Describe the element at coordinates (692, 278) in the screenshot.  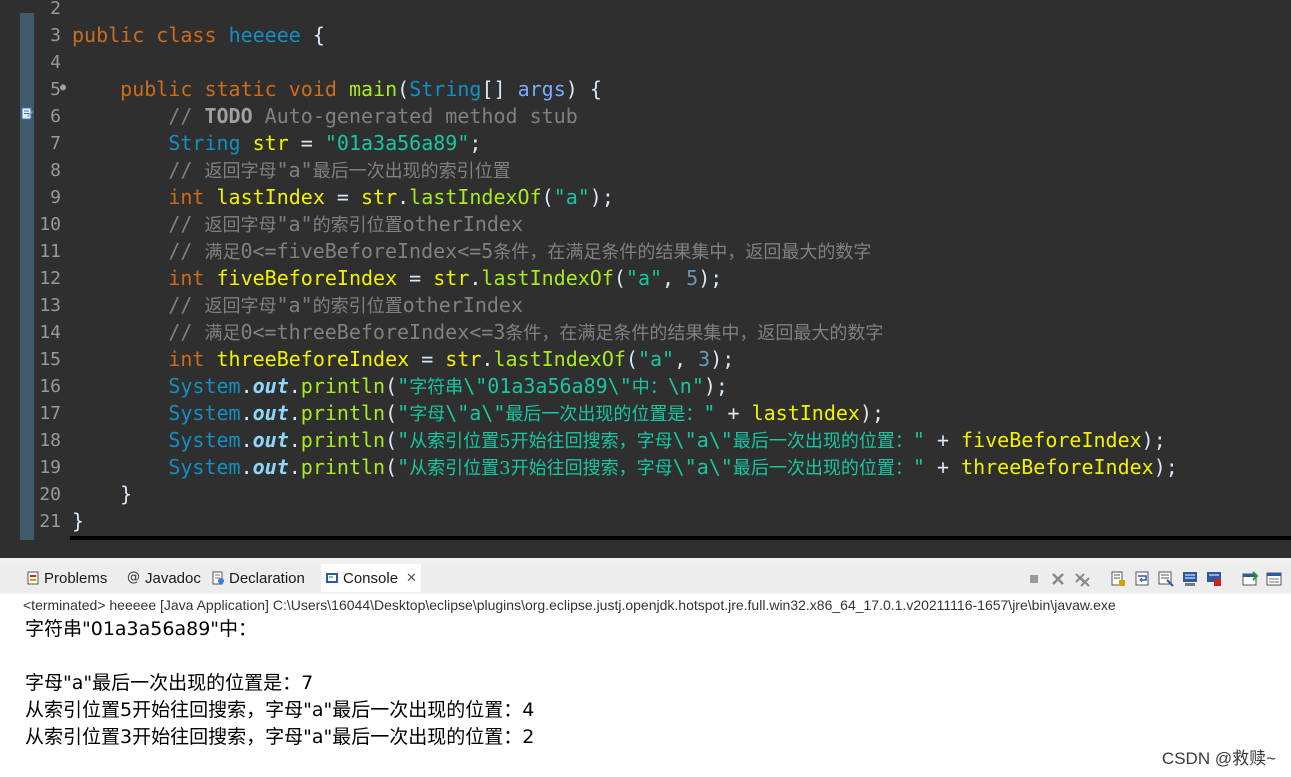
I see `code-token: 5` at that location.